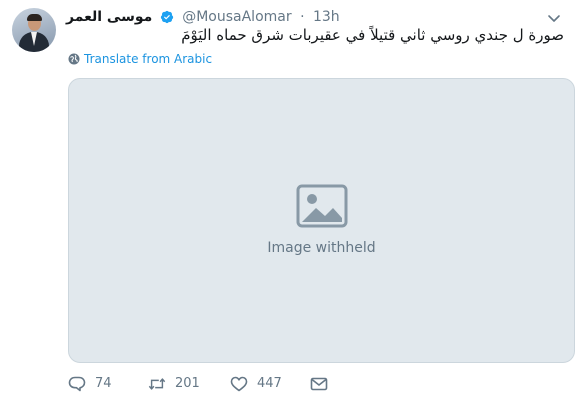  I want to click on timestamp: 13h, so click(326, 17).